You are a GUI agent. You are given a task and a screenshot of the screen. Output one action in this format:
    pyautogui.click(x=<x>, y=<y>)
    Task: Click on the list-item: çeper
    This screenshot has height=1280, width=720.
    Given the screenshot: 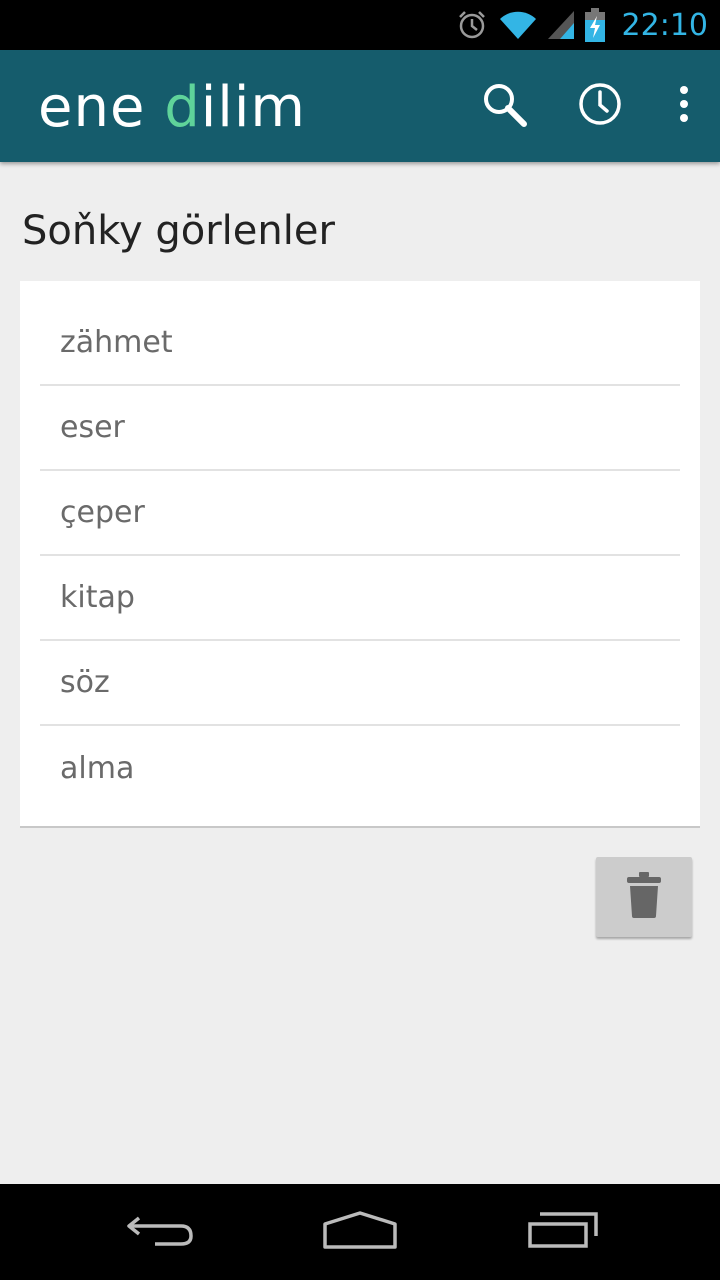 What is the action you would take?
    pyautogui.click(x=360, y=513)
    